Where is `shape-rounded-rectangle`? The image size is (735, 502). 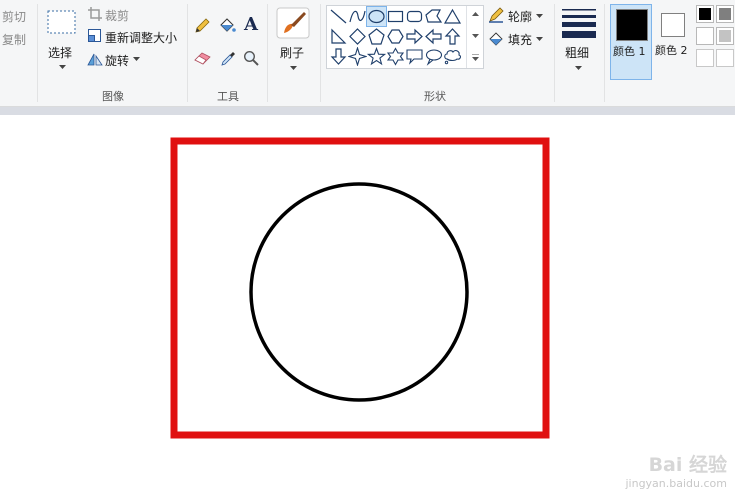 shape-rounded-rectangle is located at coordinates (414, 16).